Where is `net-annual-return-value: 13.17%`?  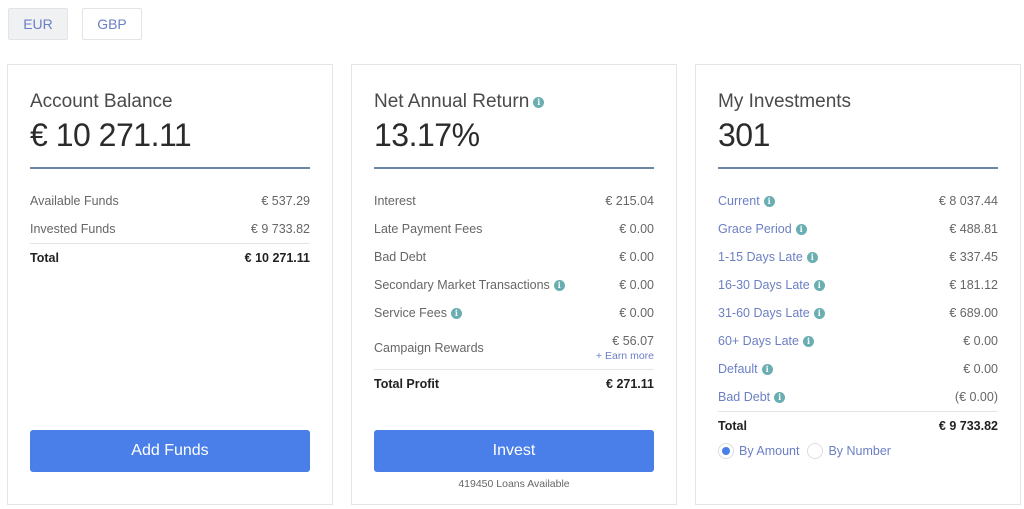
net-annual-return-value: 13.17% is located at coordinates (427, 135).